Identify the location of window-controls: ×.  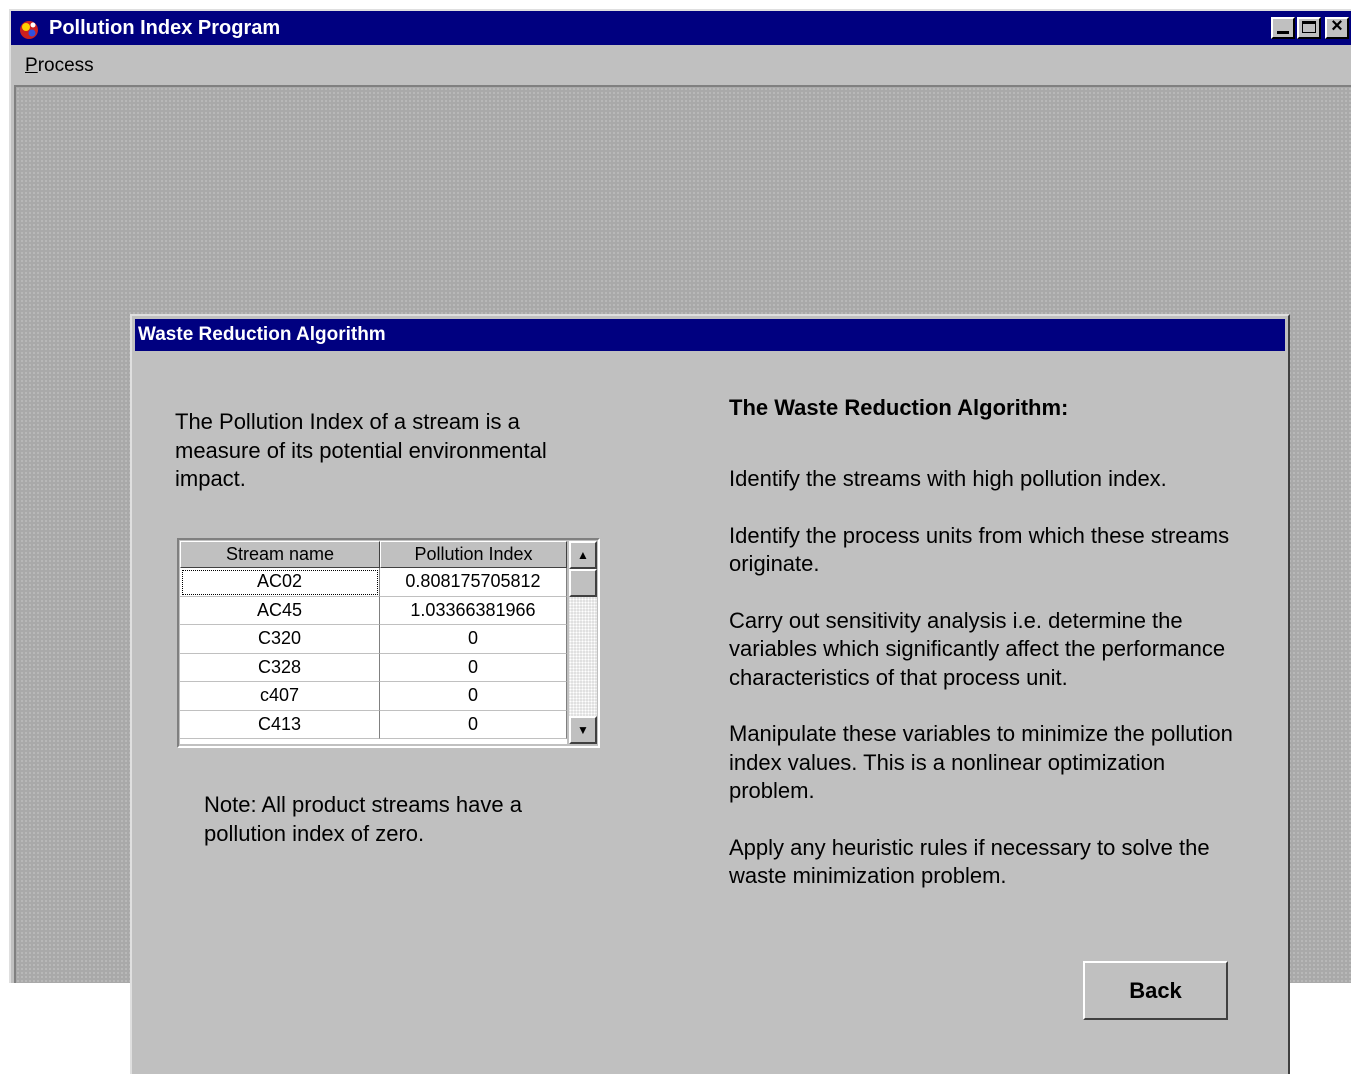
(1310, 27).